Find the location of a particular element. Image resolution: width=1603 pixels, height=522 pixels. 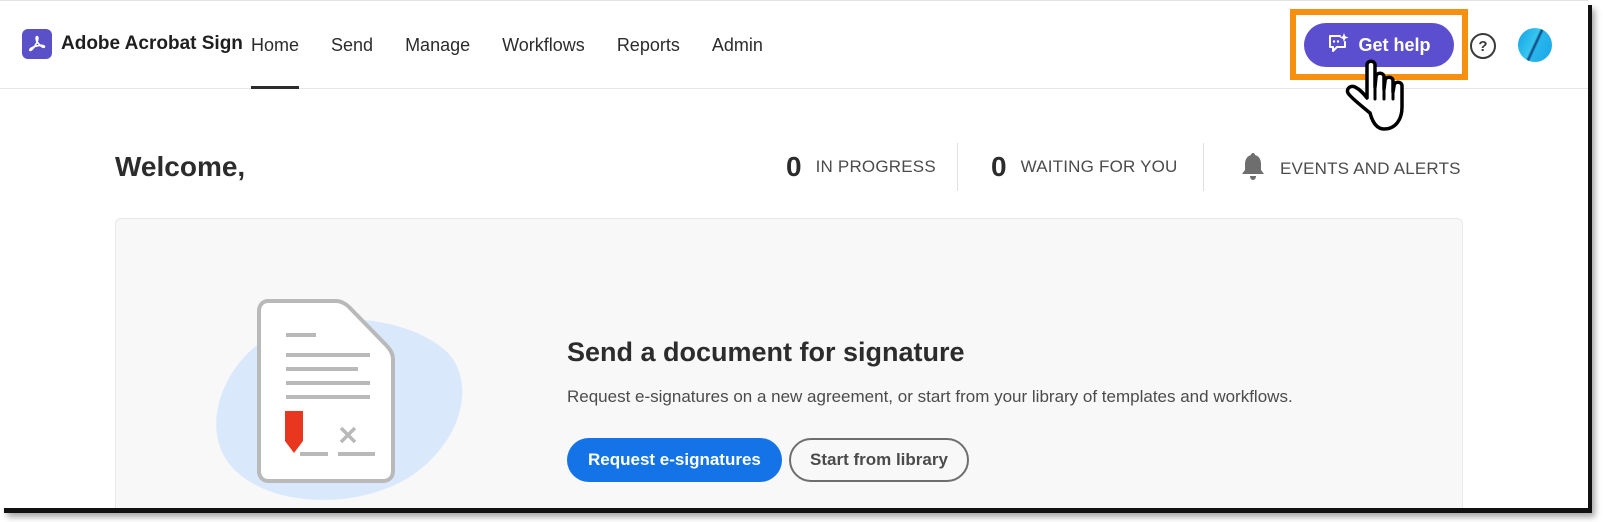

nav-reports: Reports is located at coordinates (648, 45).